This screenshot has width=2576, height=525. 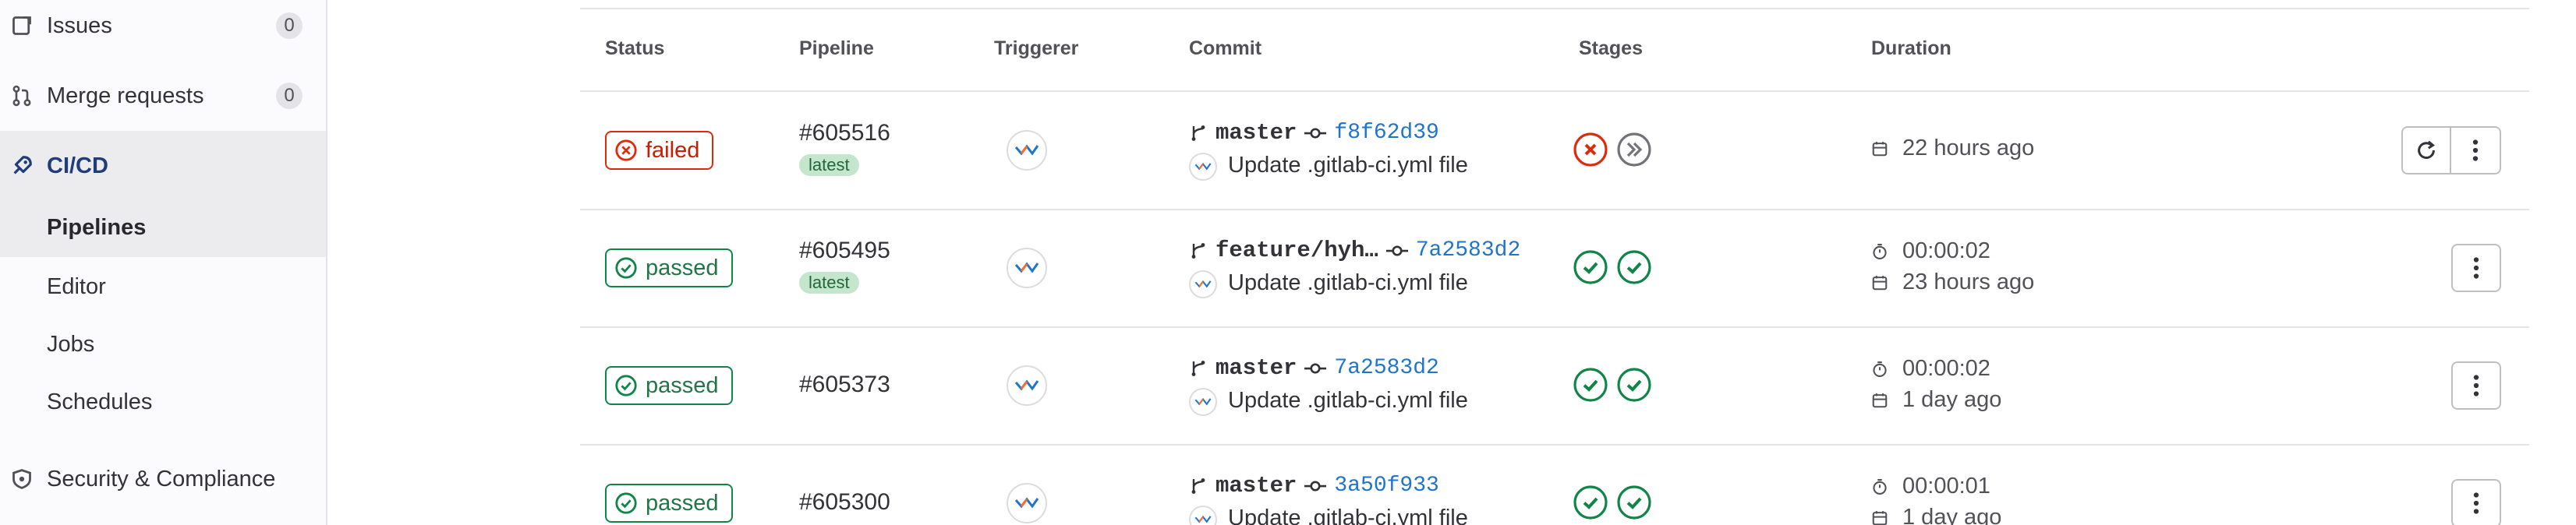 I want to click on issues-icon, so click(x=21, y=25).